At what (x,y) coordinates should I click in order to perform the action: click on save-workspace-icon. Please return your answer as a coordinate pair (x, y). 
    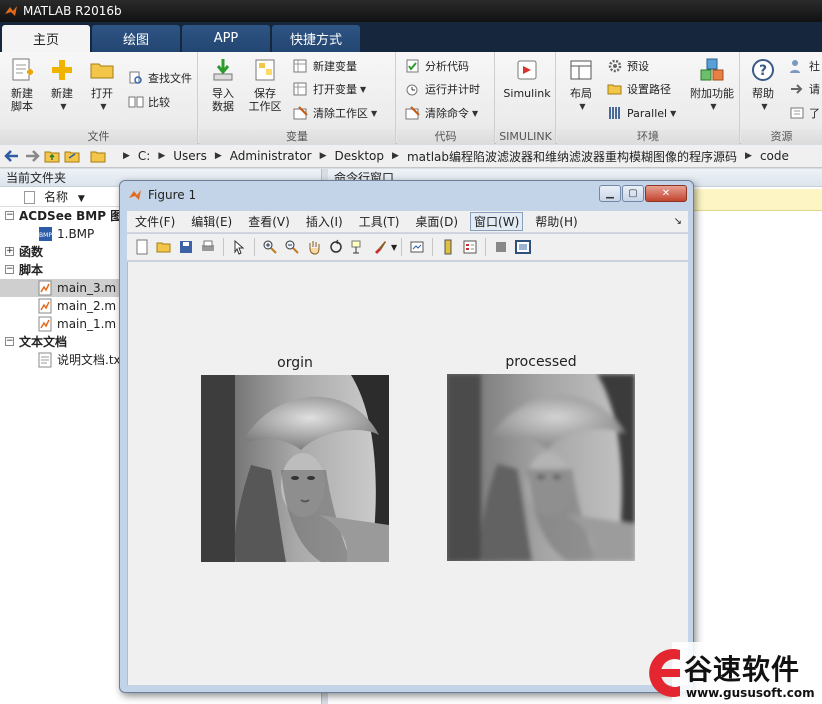
    Looking at the image, I should click on (265, 70).